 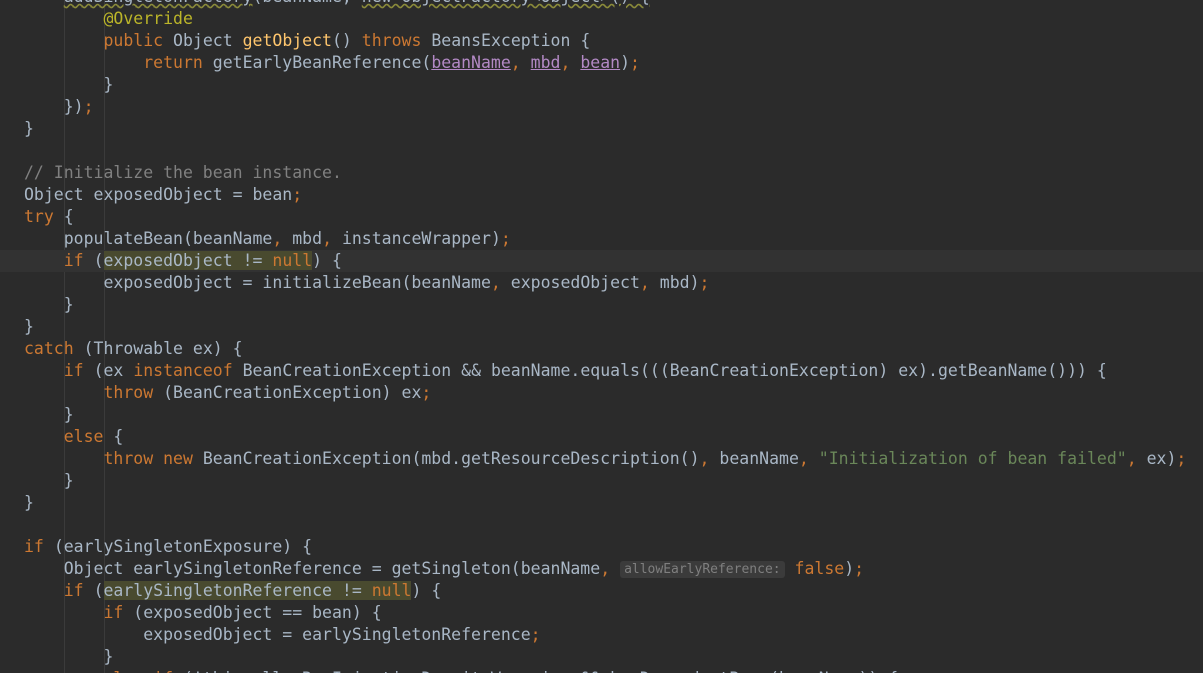 I want to click on code-line-content: });, so click(x=59, y=107).